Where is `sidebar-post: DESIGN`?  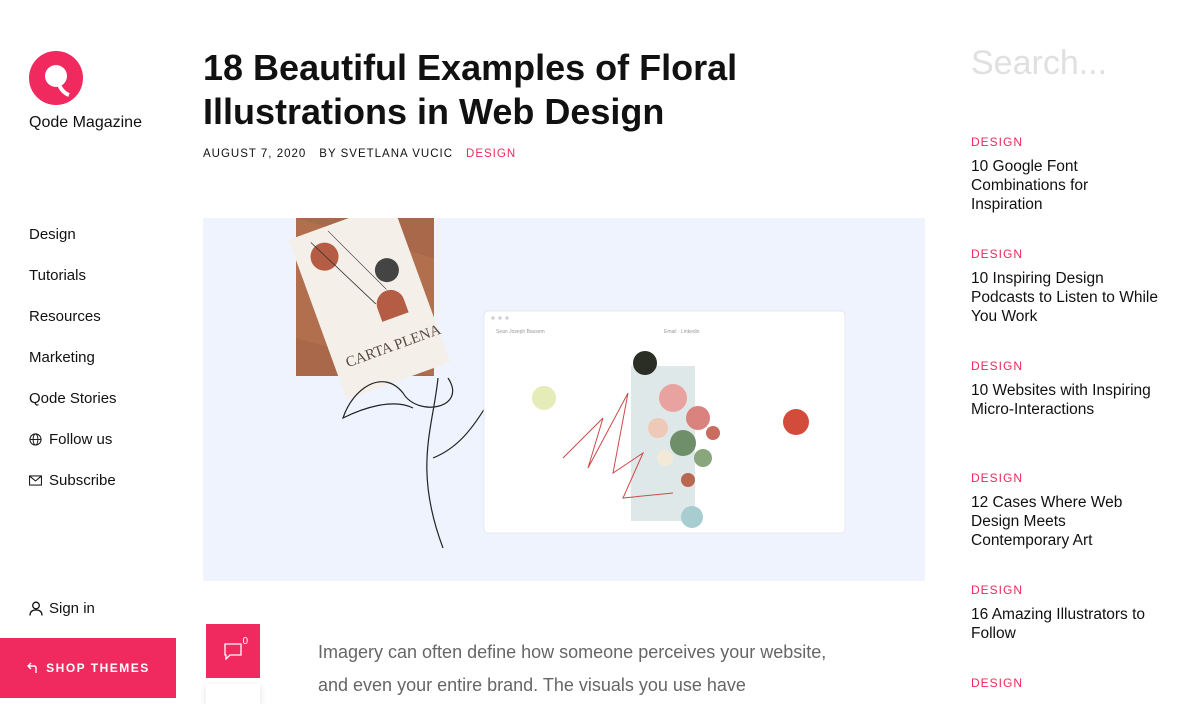
sidebar-post: DESIGN is located at coordinates (1066, 683).